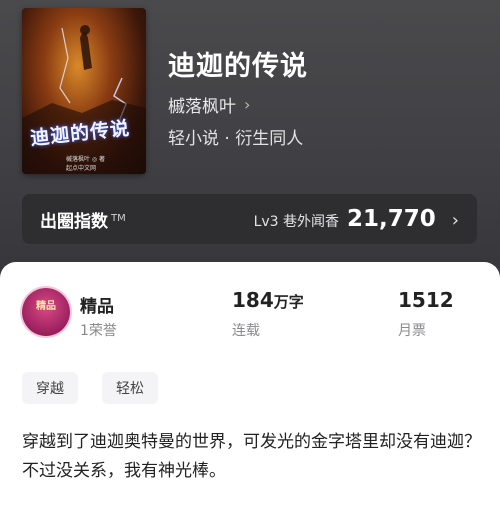 The width and height of the screenshot is (500, 524). What do you see at coordinates (249, 219) in the screenshot?
I see `fan-index-bar: 出圈指数 TM Lv3 巷外闻香 21,770 ›` at bounding box center [249, 219].